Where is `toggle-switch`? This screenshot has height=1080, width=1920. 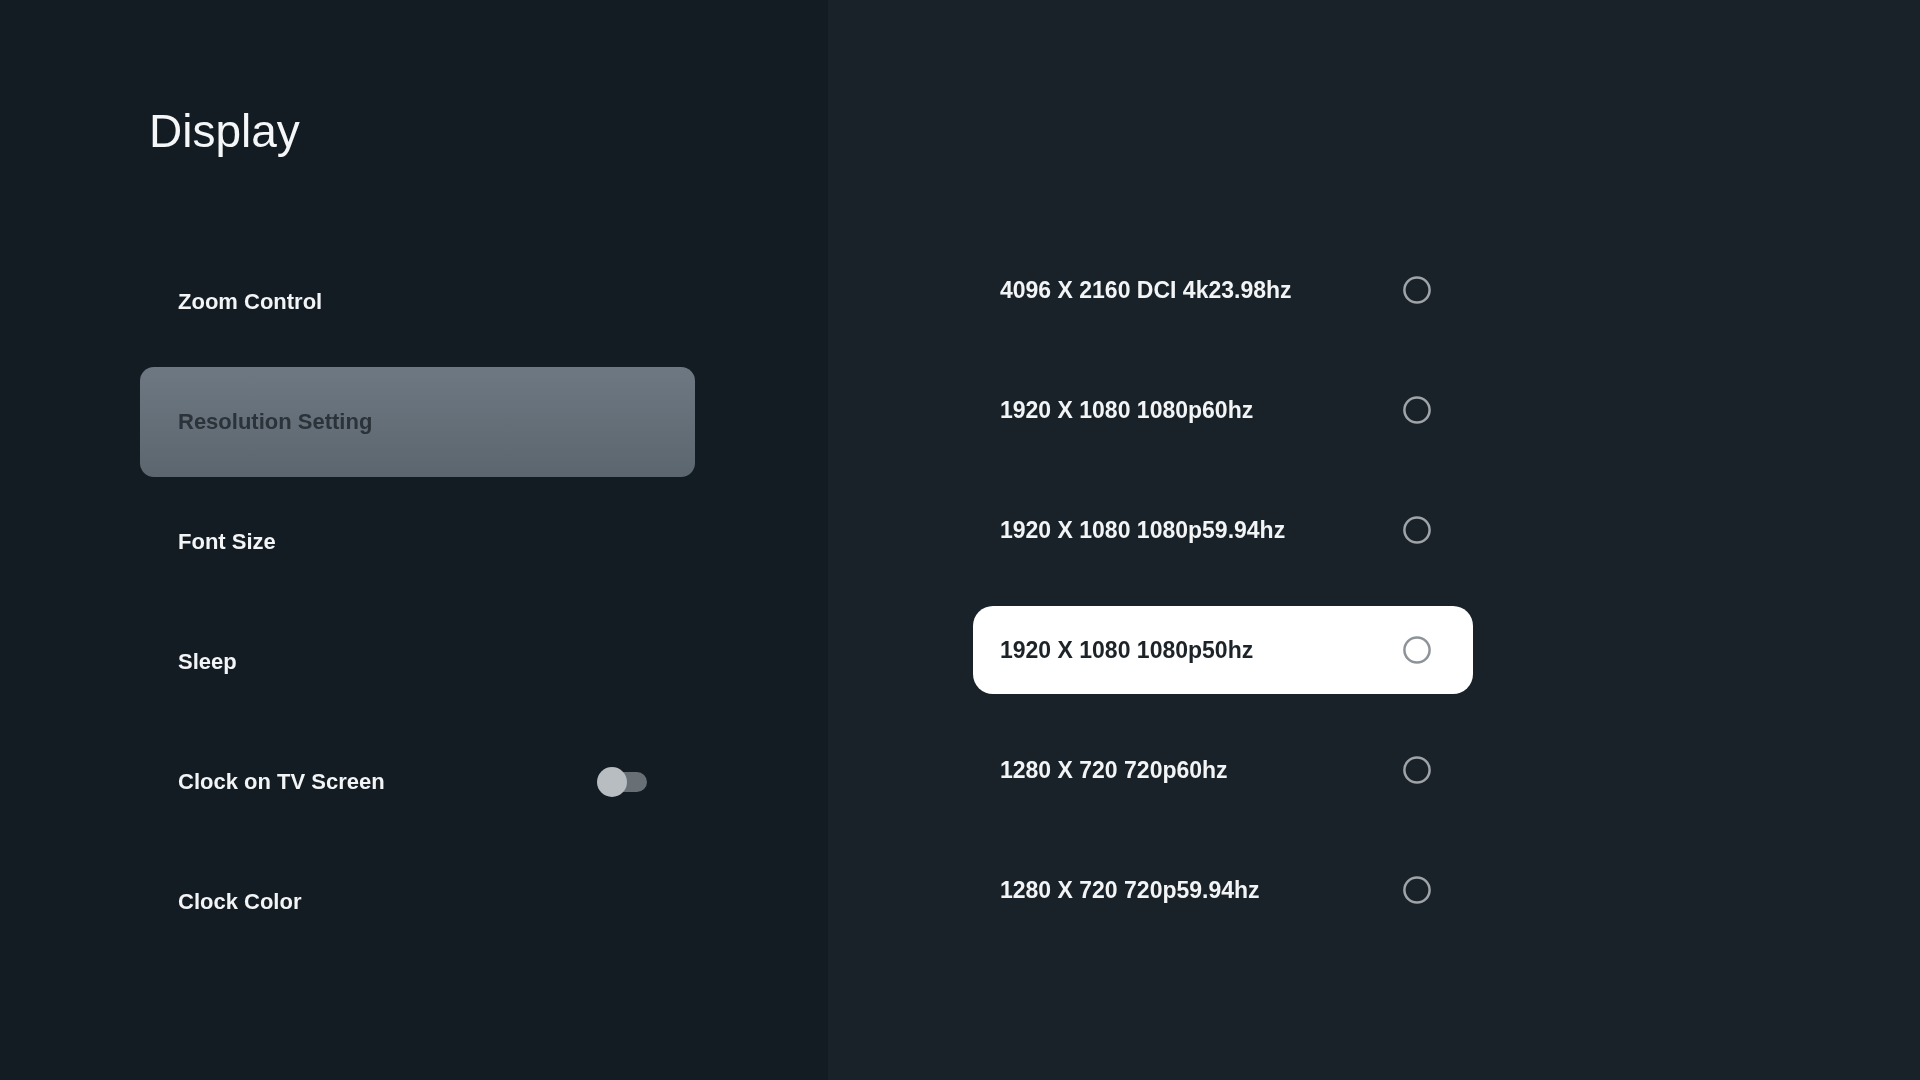 toggle-switch is located at coordinates (622, 782).